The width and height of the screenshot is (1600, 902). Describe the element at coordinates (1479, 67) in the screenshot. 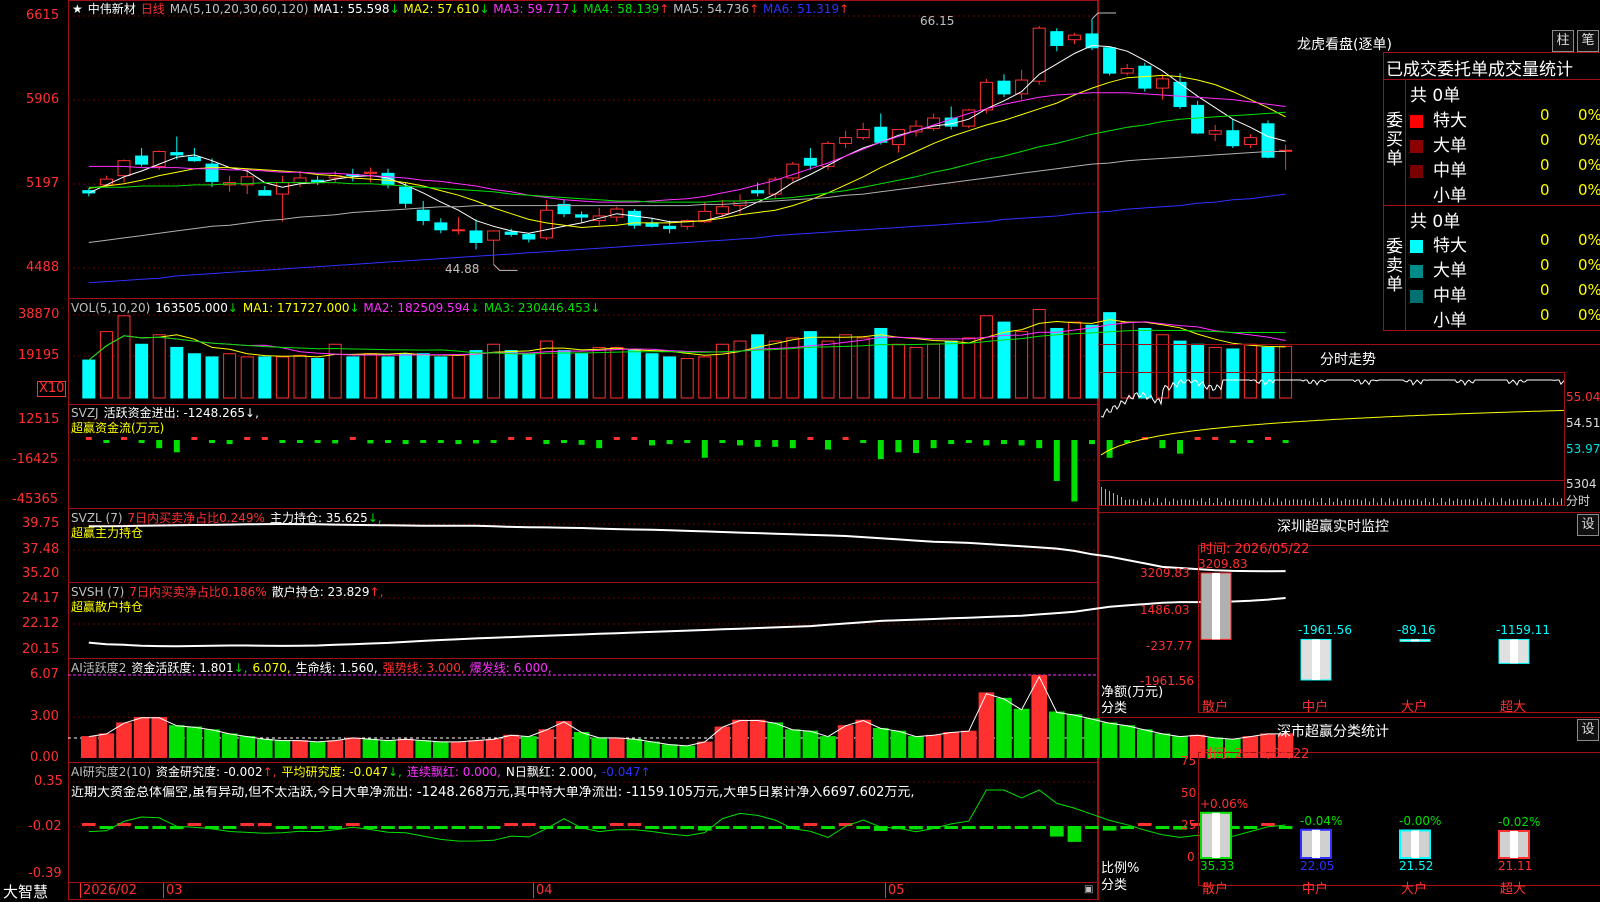

I see `lhb-tab: 已成交委托单成交量统计` at that location.